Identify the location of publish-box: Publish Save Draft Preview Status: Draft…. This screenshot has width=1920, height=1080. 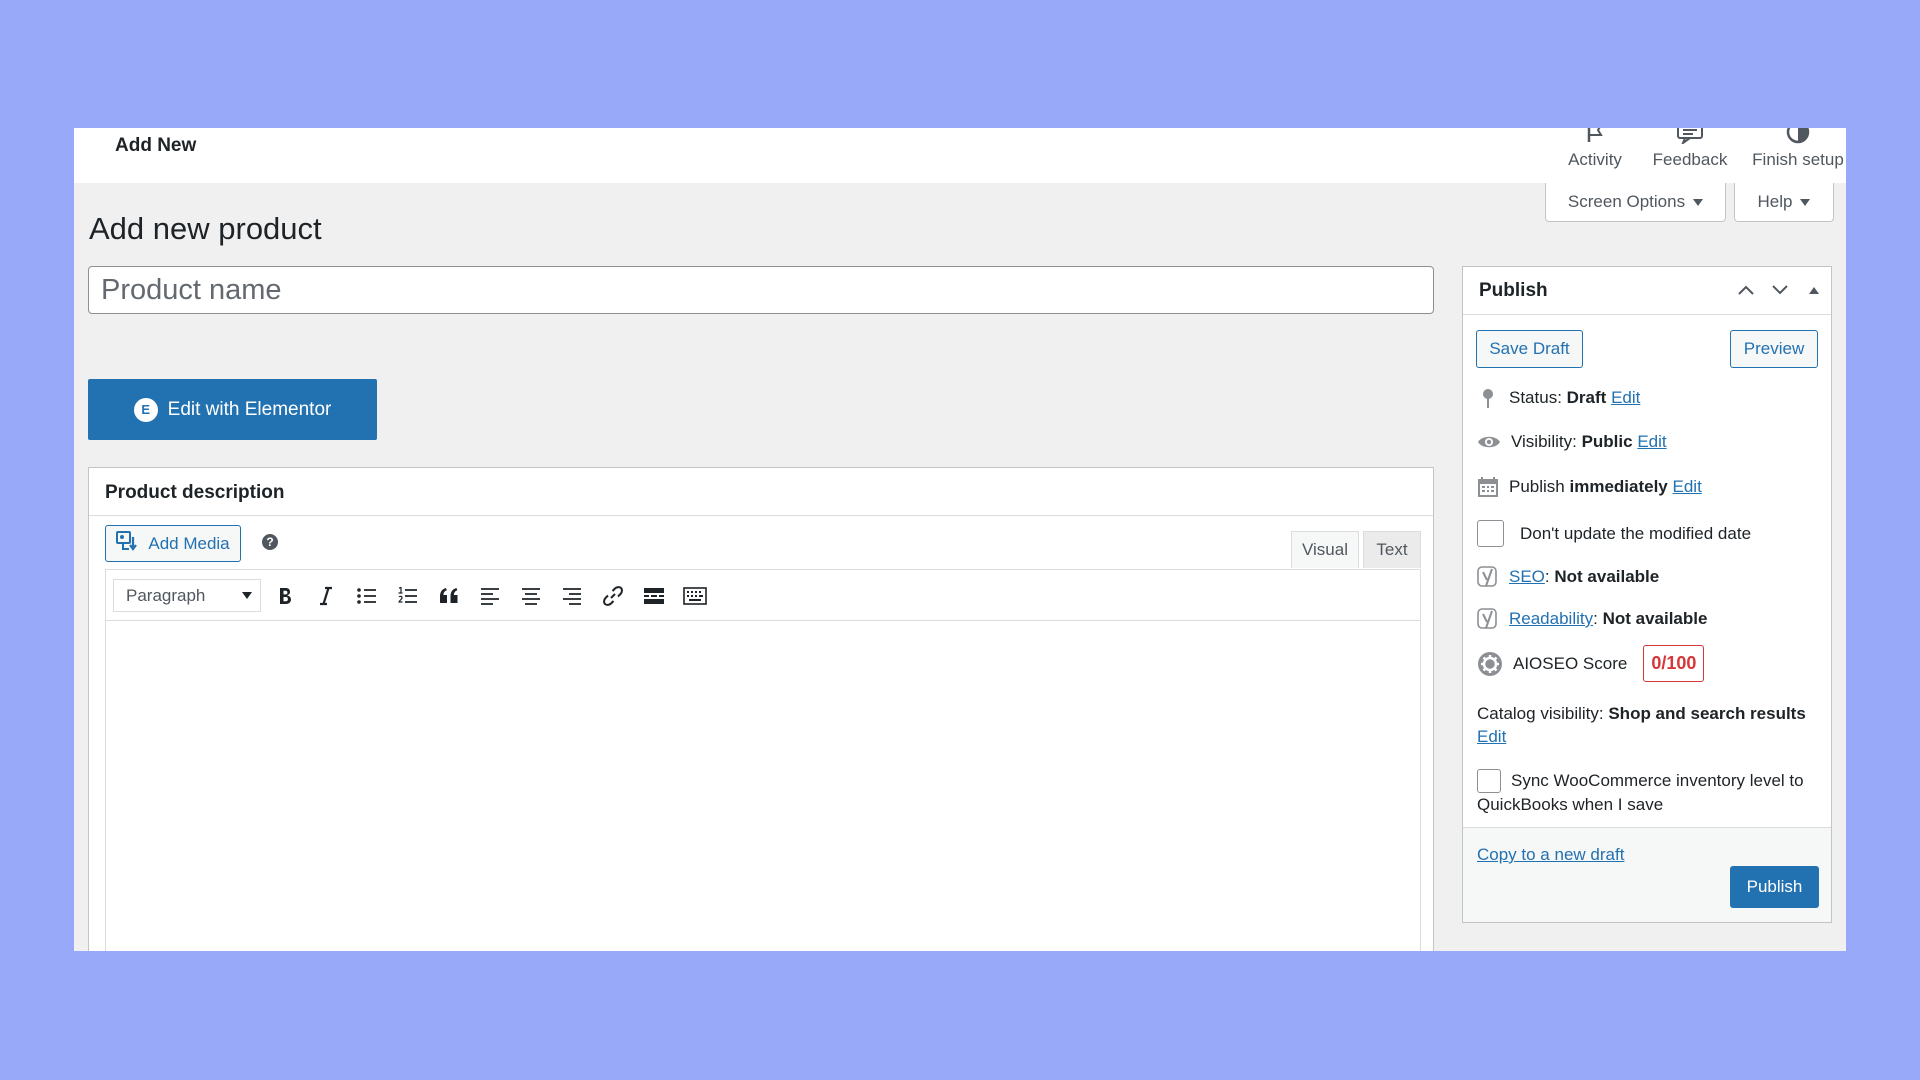
(1647, 594).